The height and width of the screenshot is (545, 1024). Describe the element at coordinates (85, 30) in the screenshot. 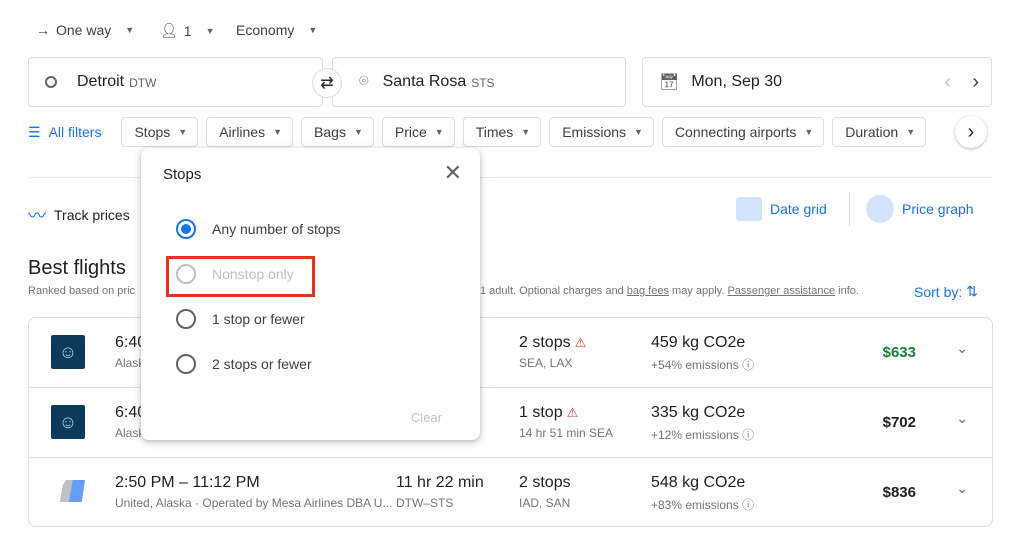

I see `trip-type-select: → One way ▼` at that location.